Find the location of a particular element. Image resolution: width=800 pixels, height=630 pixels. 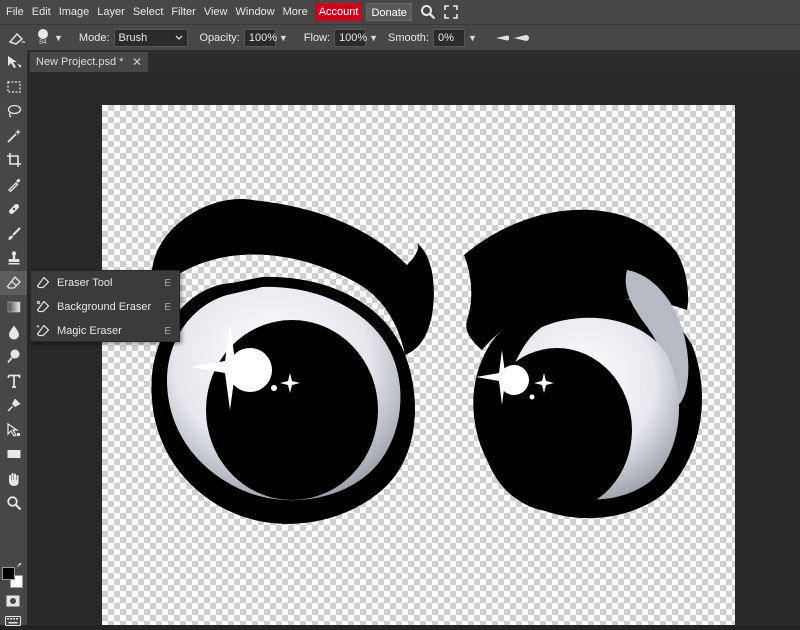

healing-tool-icon is located at coordinates (13, 209).